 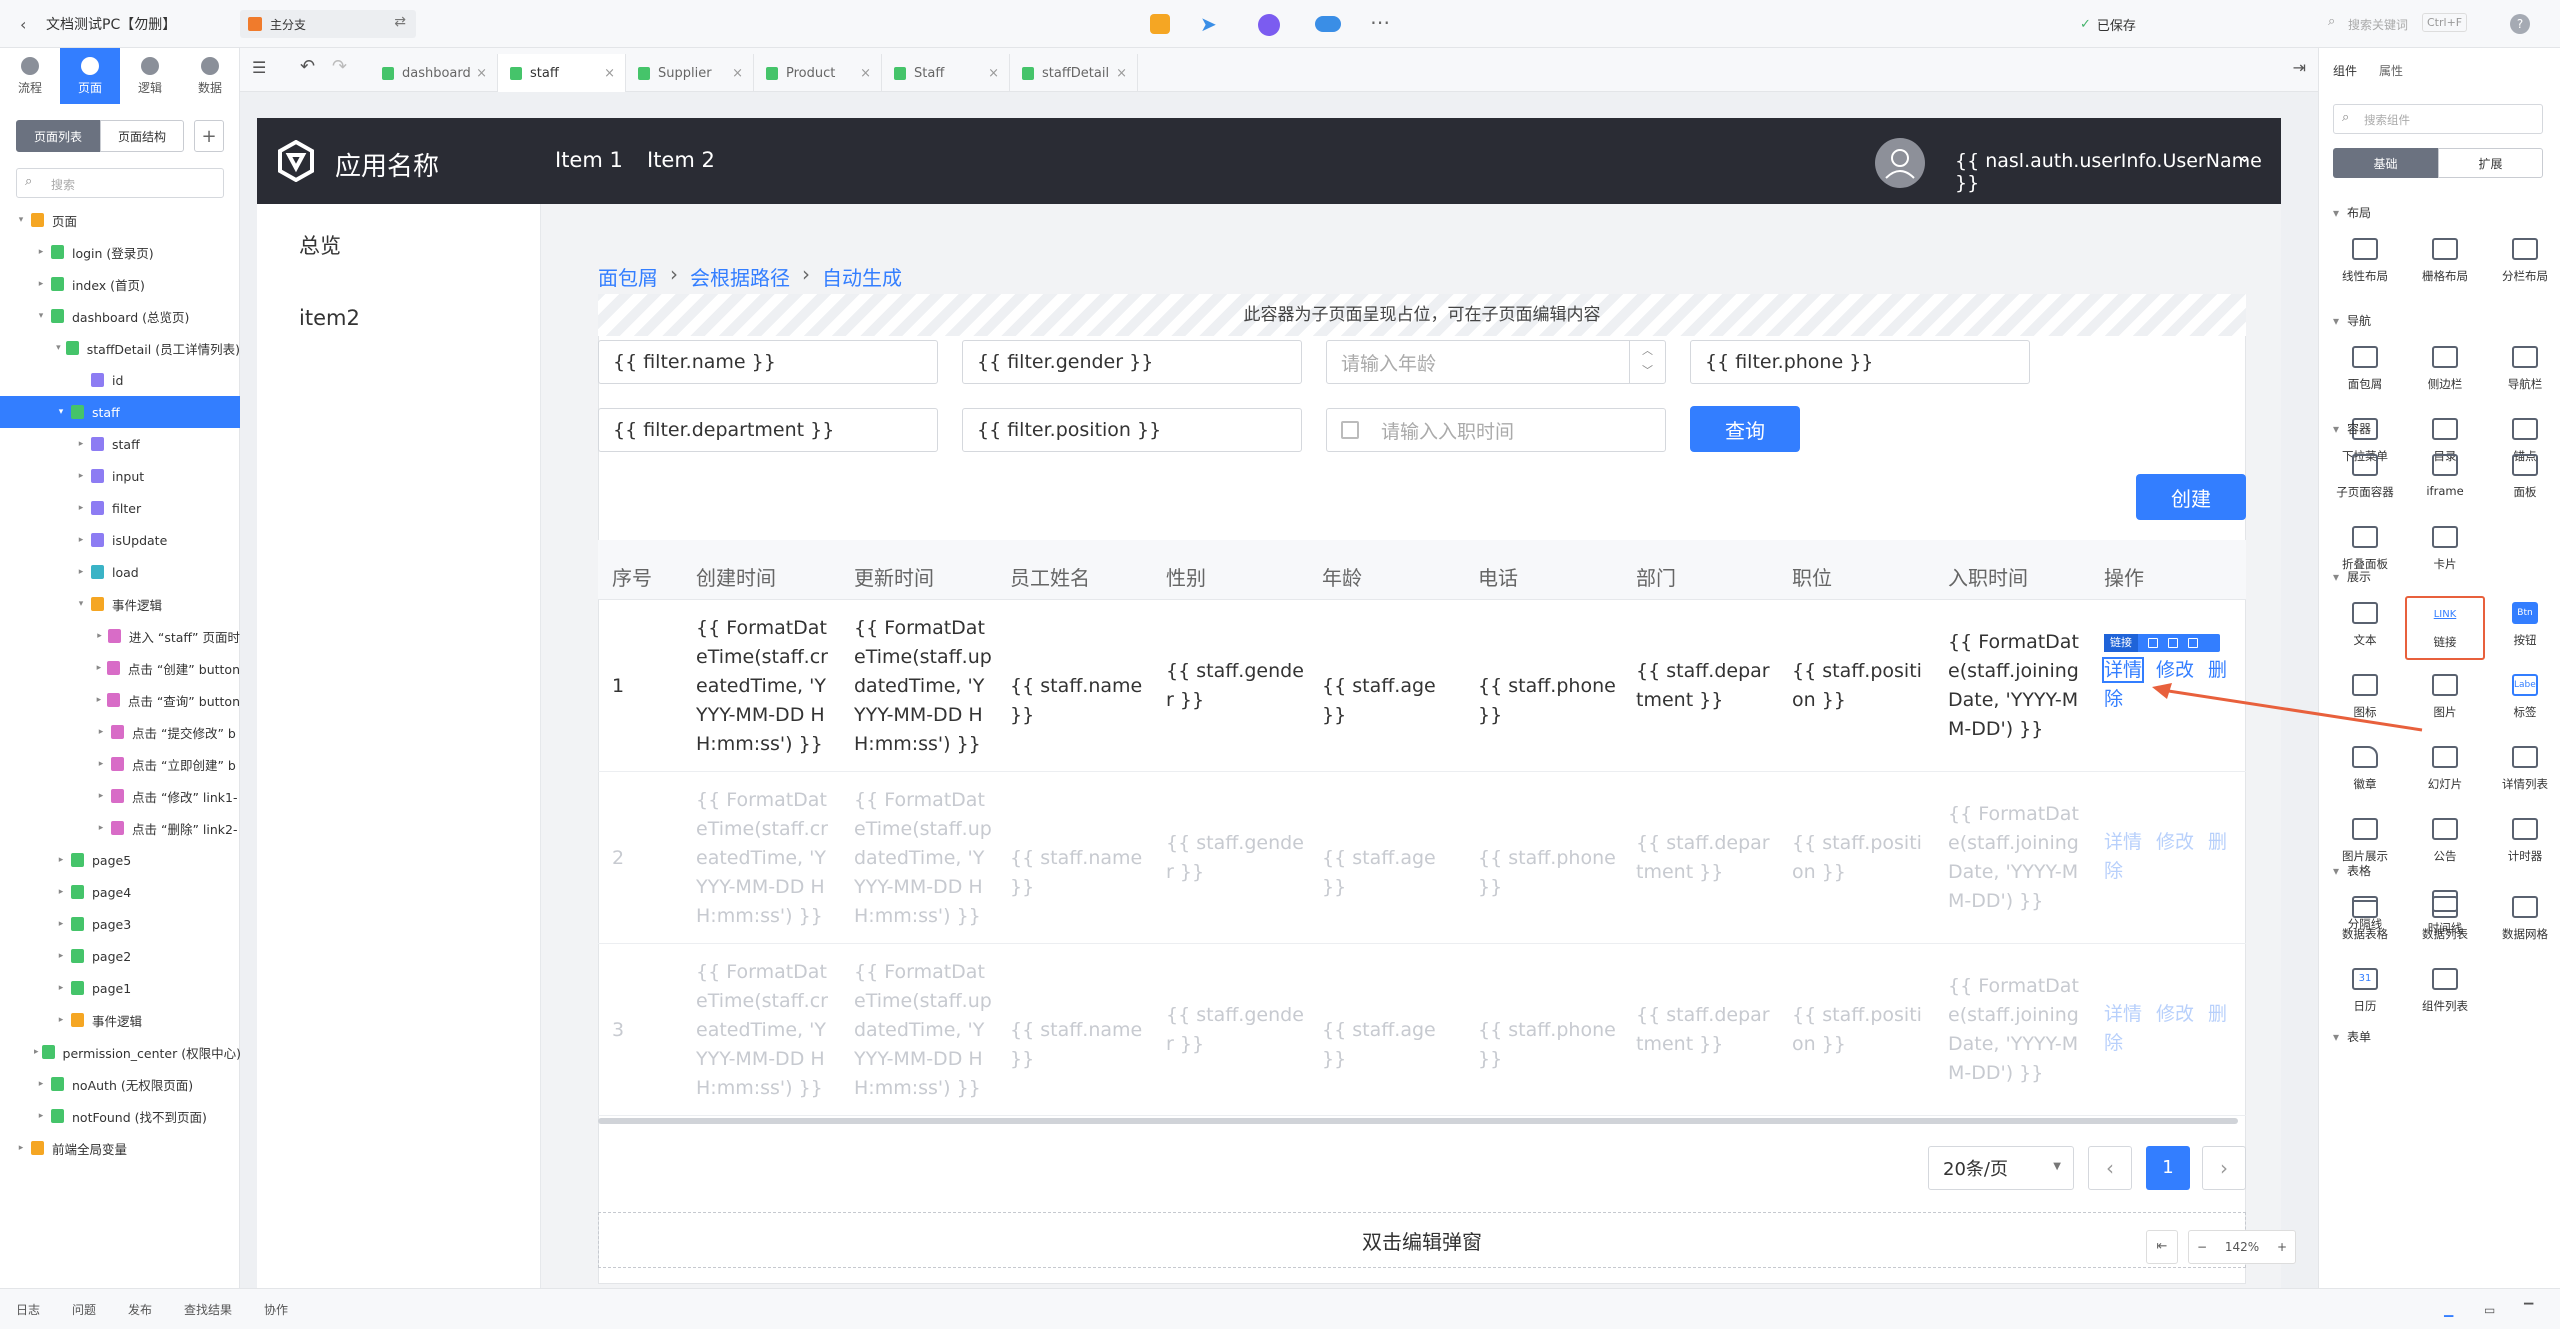 I want to click on mode-tab-flow: 流程, so click(x=30, y=76).